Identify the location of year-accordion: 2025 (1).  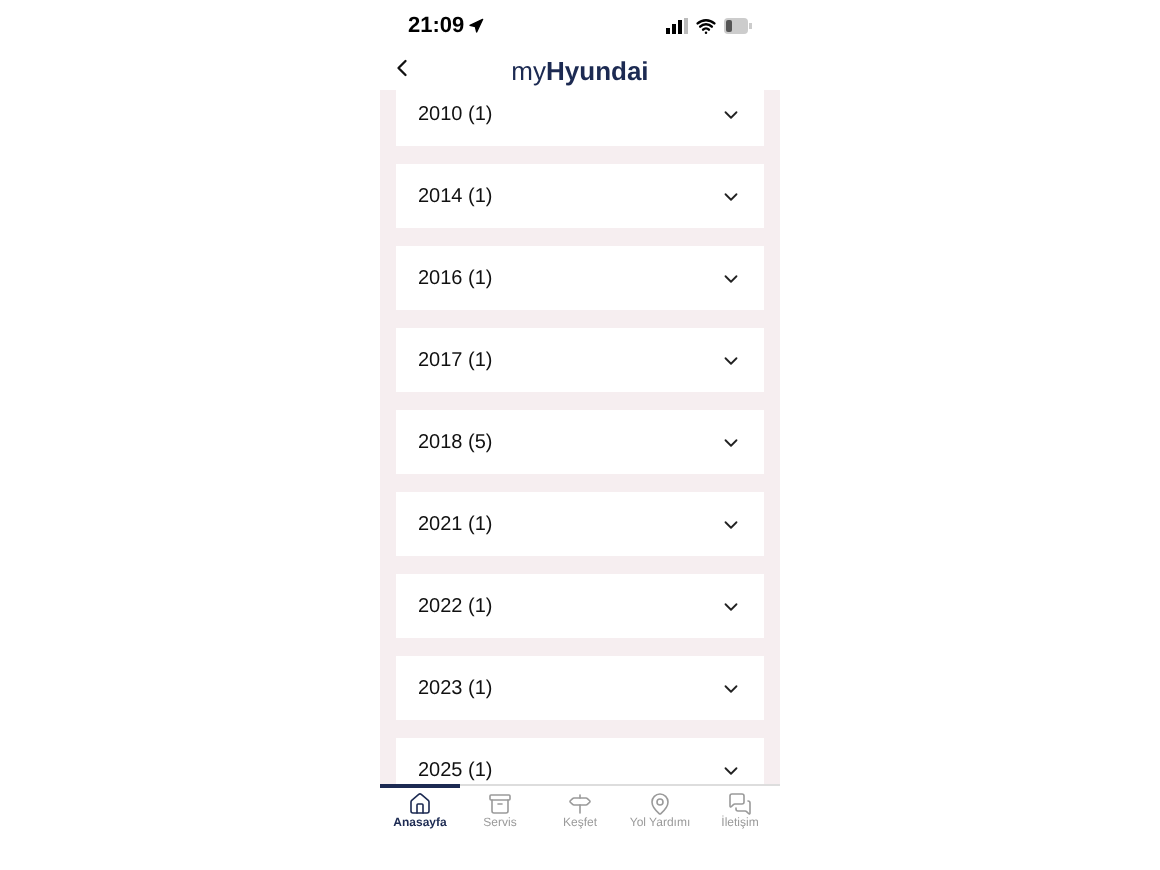
(580, 761).